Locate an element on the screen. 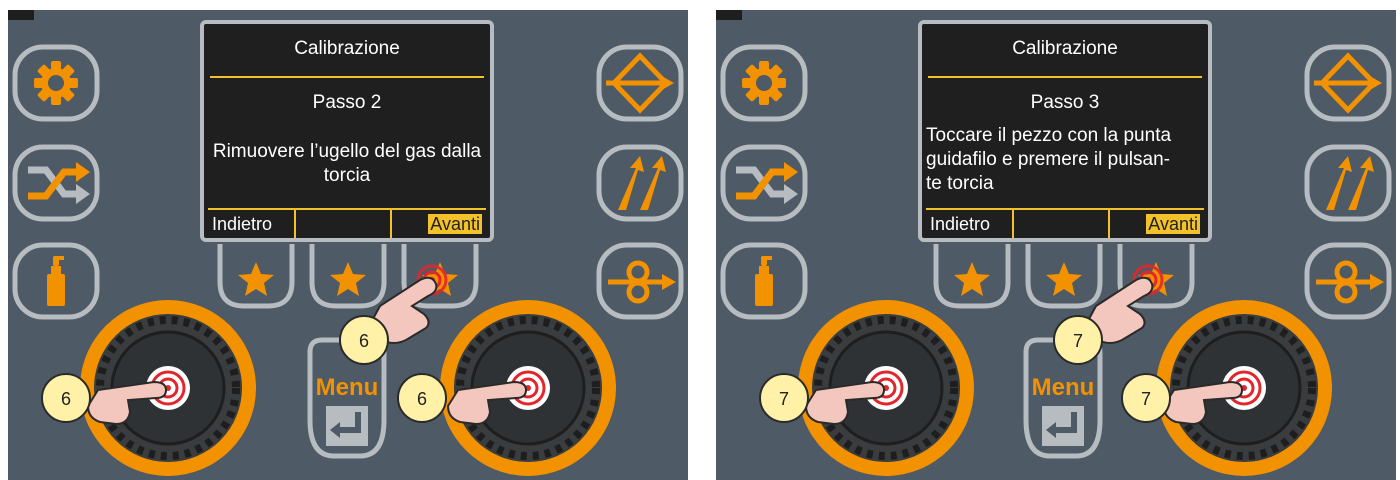  step-badge-softkey: 6 is located at coordinates (364, 340).